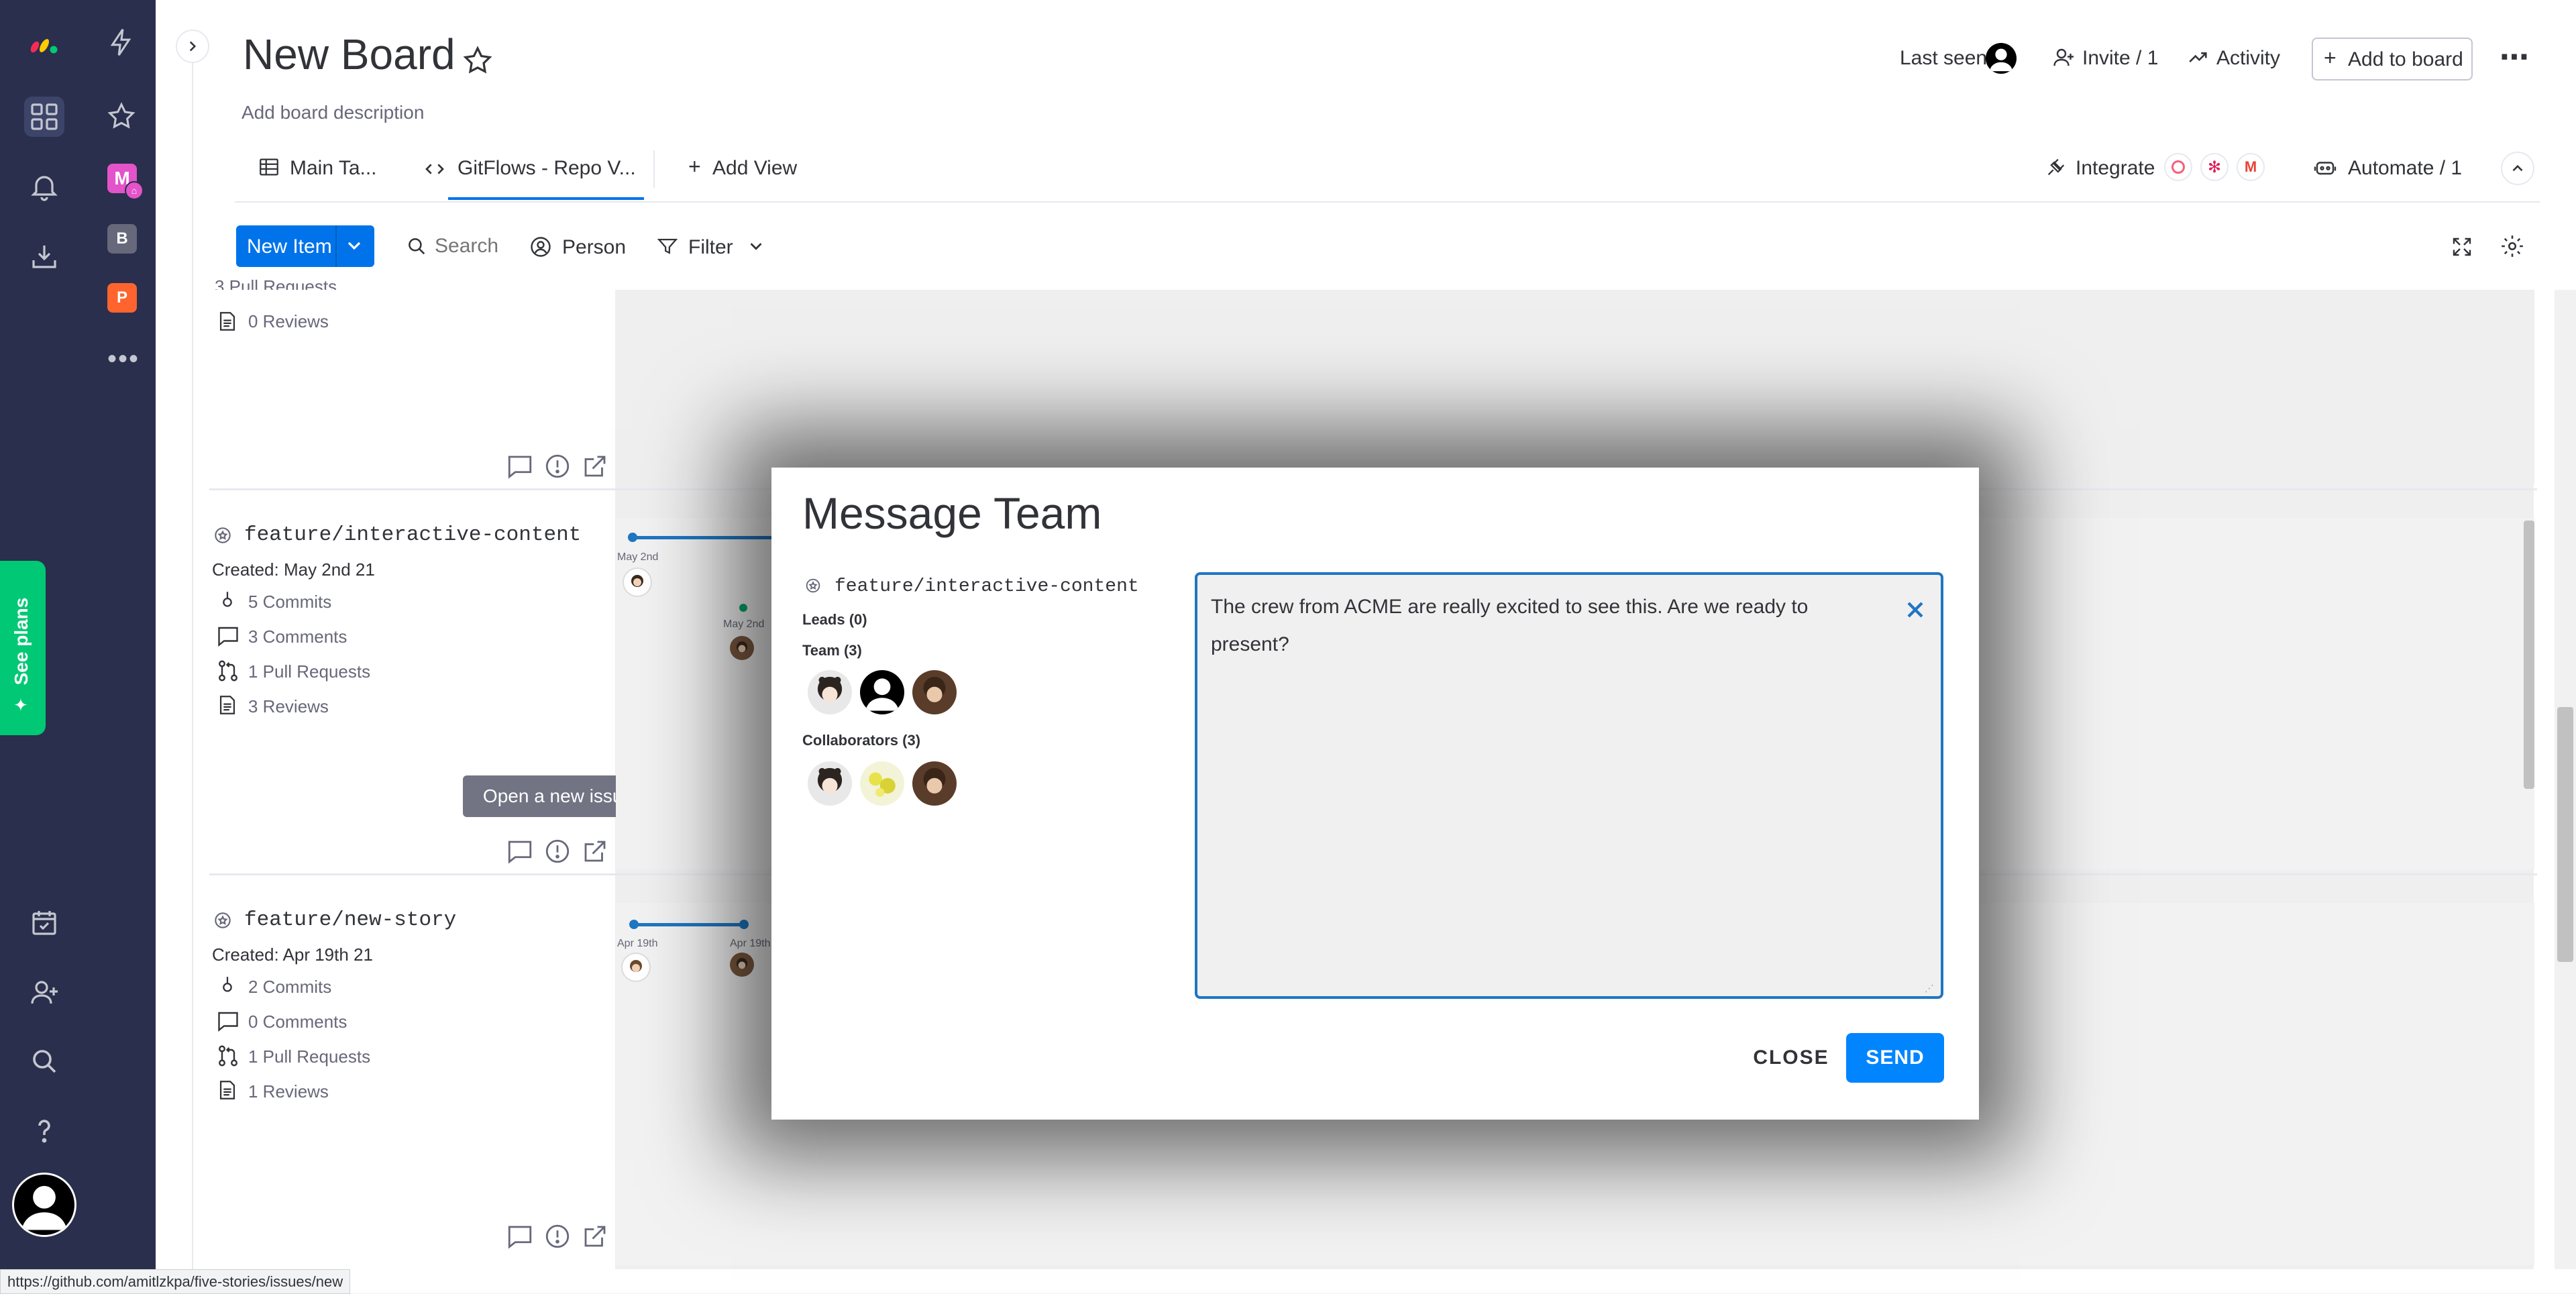 The width and height of the screenshot is (2576, 1294). I want to click on send-button: SEND, so click(1895, 1058).